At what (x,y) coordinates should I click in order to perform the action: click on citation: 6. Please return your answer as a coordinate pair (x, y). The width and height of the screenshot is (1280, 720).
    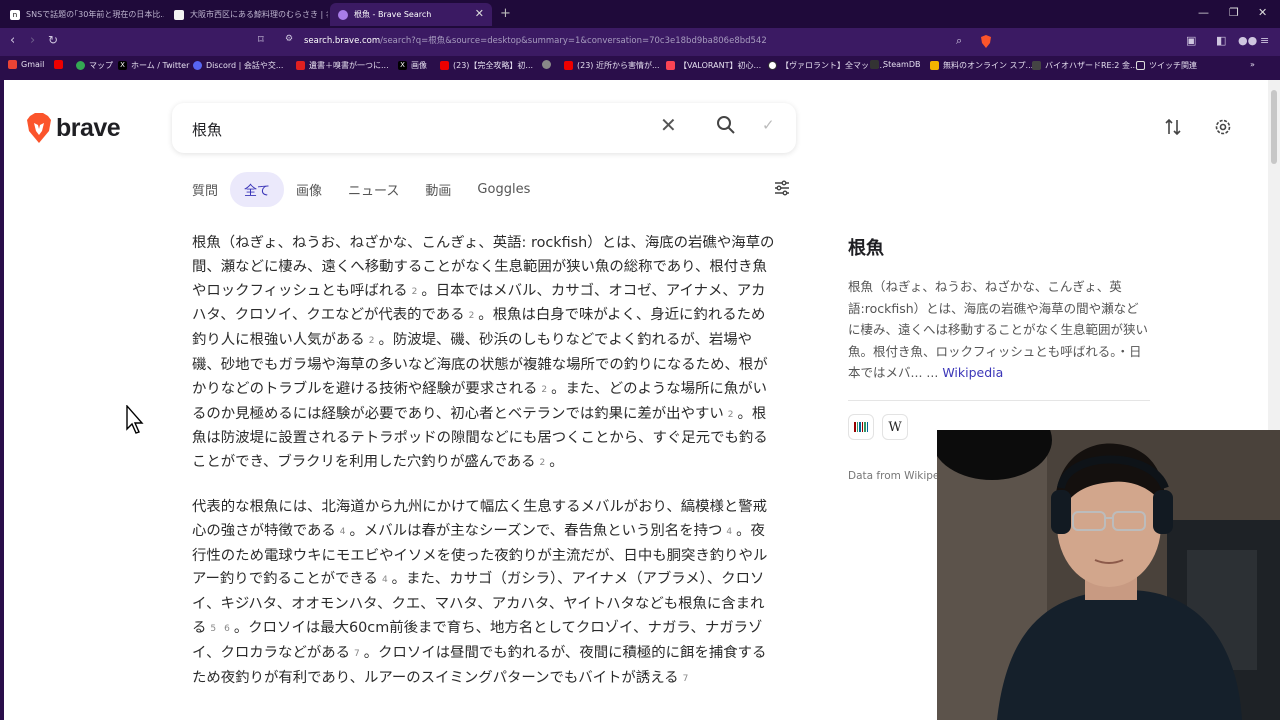
    Looking at the image, I should click on (227, 629).